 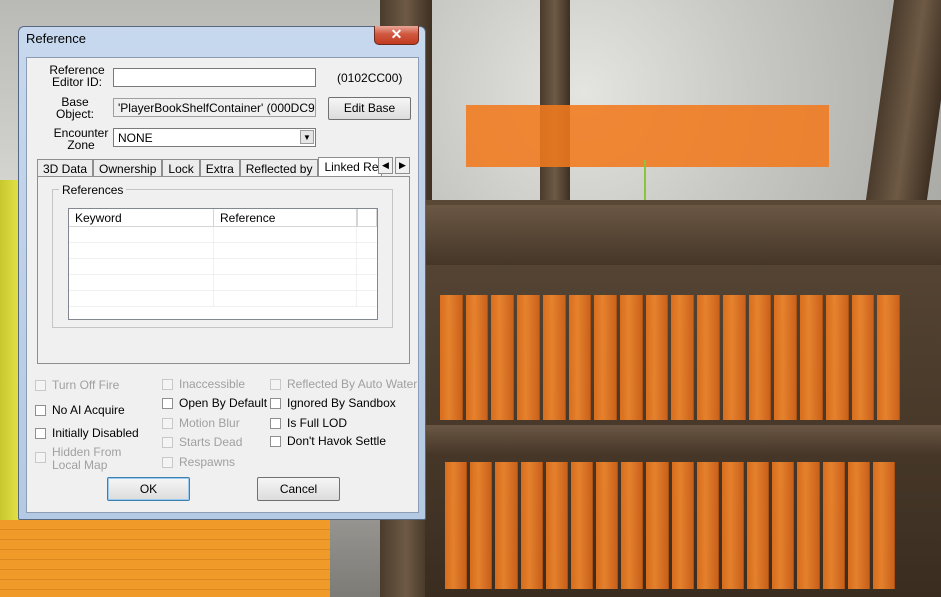 I want to click on references-list: Keyword Reference, so click(x=223, y=264).